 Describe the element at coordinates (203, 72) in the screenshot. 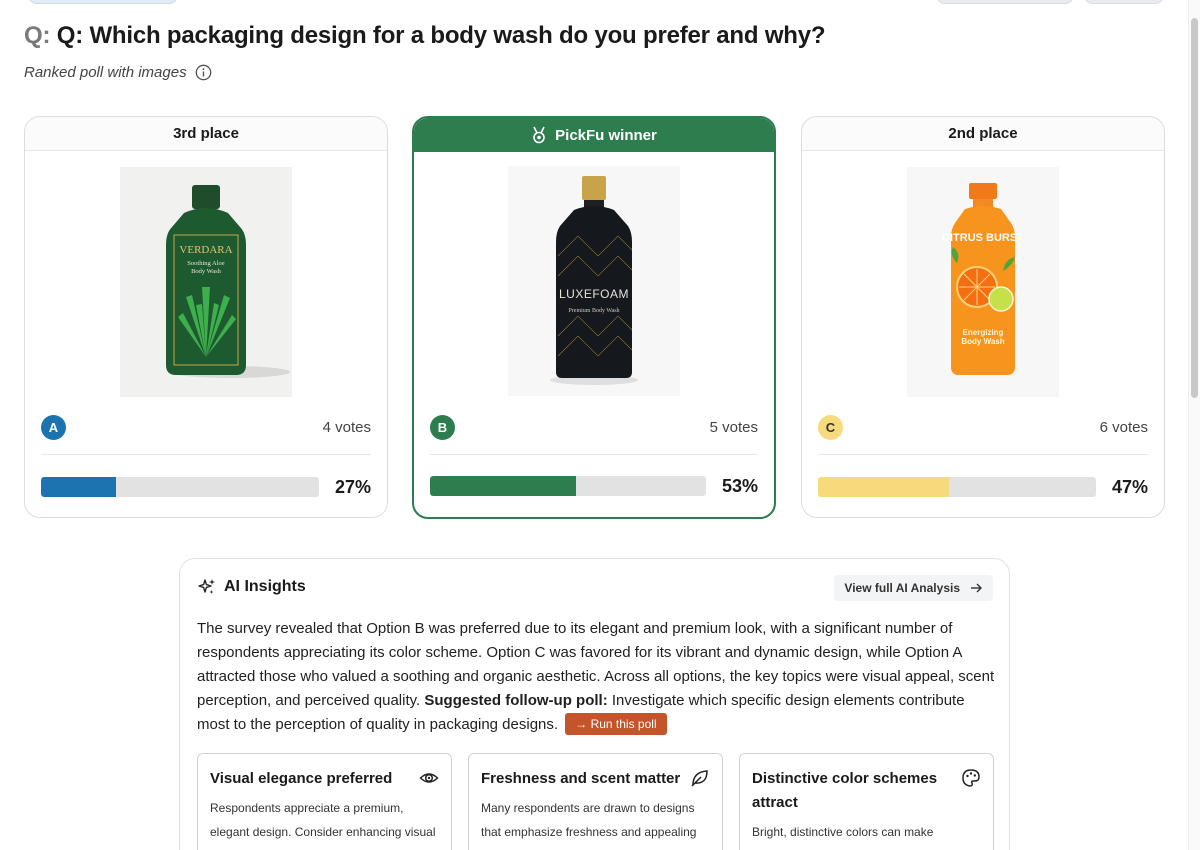

I see `info-icon` at that location.